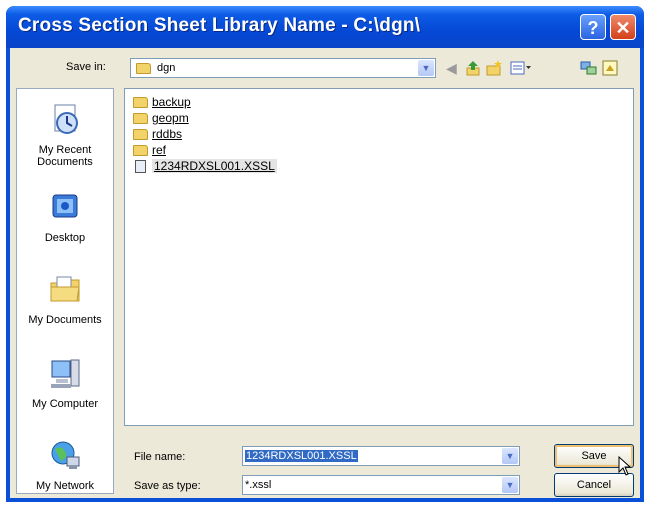  I want to click on place-my-network: My Network, so click(65, 465).